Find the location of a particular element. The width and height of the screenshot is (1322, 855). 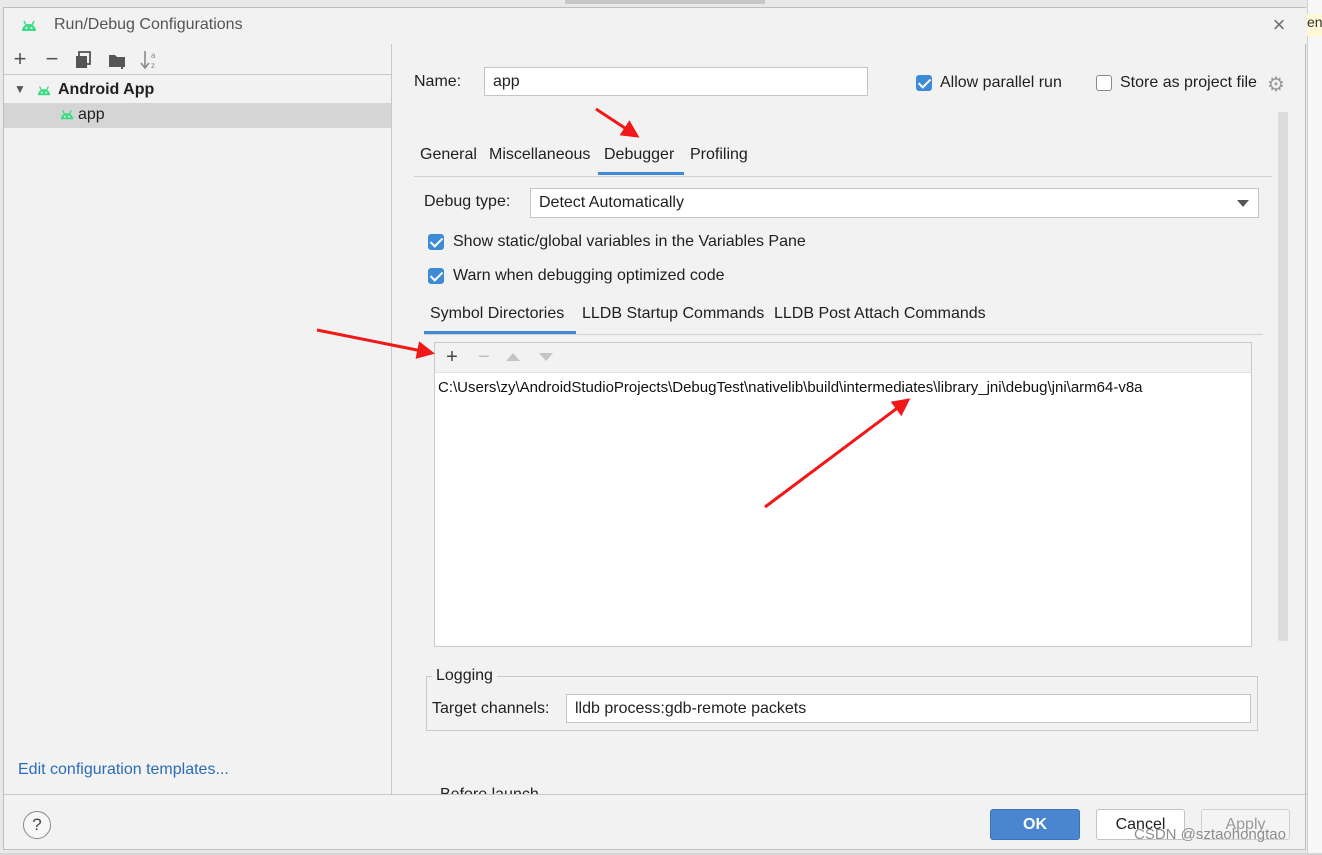

tab-miscellaneous: Miscellaneous is located at coordinates (539, 155).